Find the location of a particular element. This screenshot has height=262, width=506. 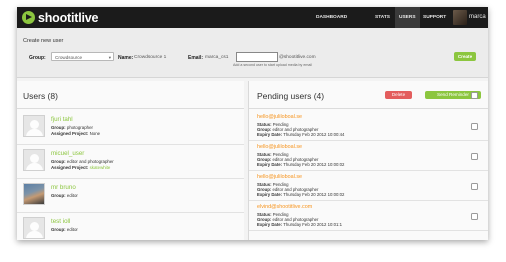

nav-users: USERS is located at coordinates (407, 17).